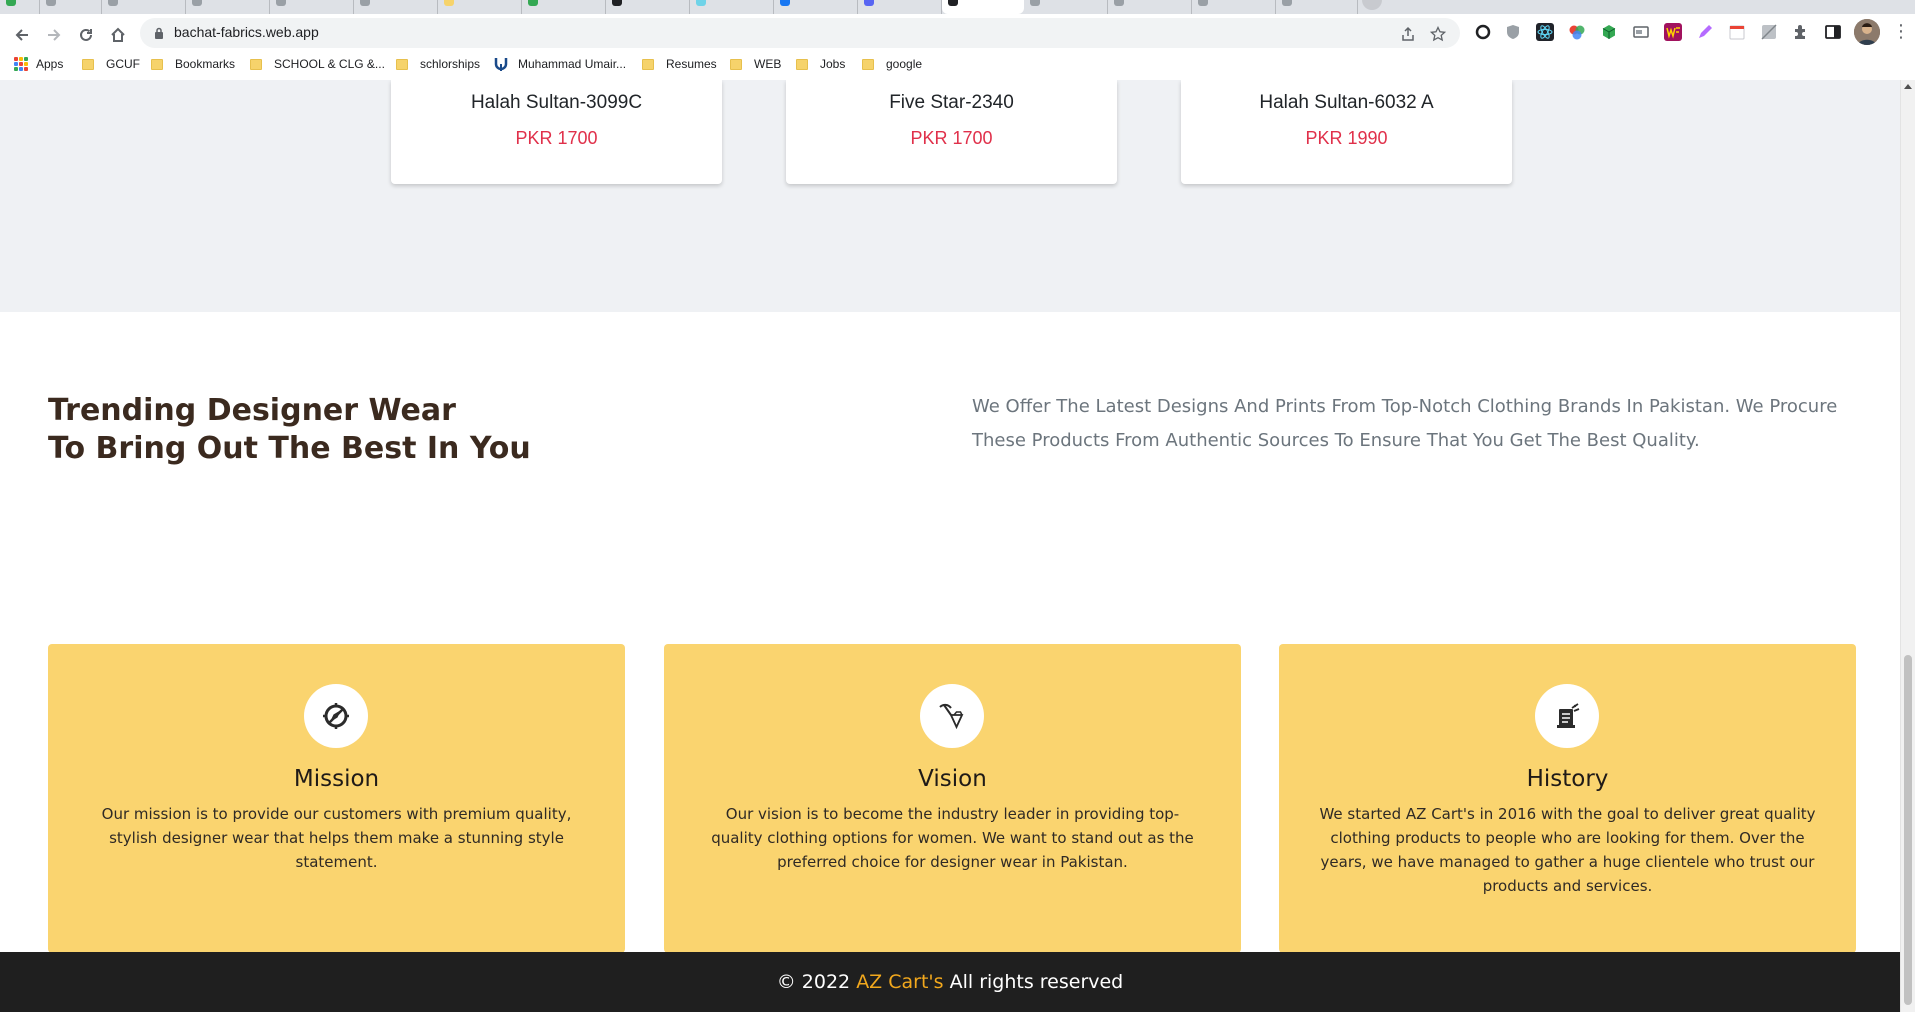  What do you see at coordinates (1567, 779) in the screenshot?
I see `card-title: History` at bounding box center [1567, 779].